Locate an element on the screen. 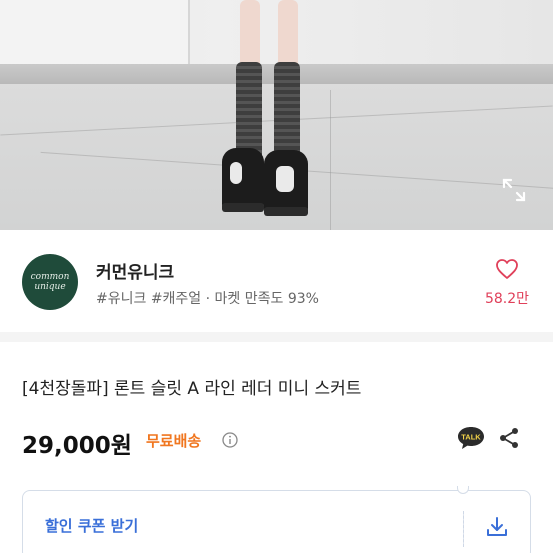 This screenshot has width=553, height=553. coupon-separator is located at coordinates (463, 529).